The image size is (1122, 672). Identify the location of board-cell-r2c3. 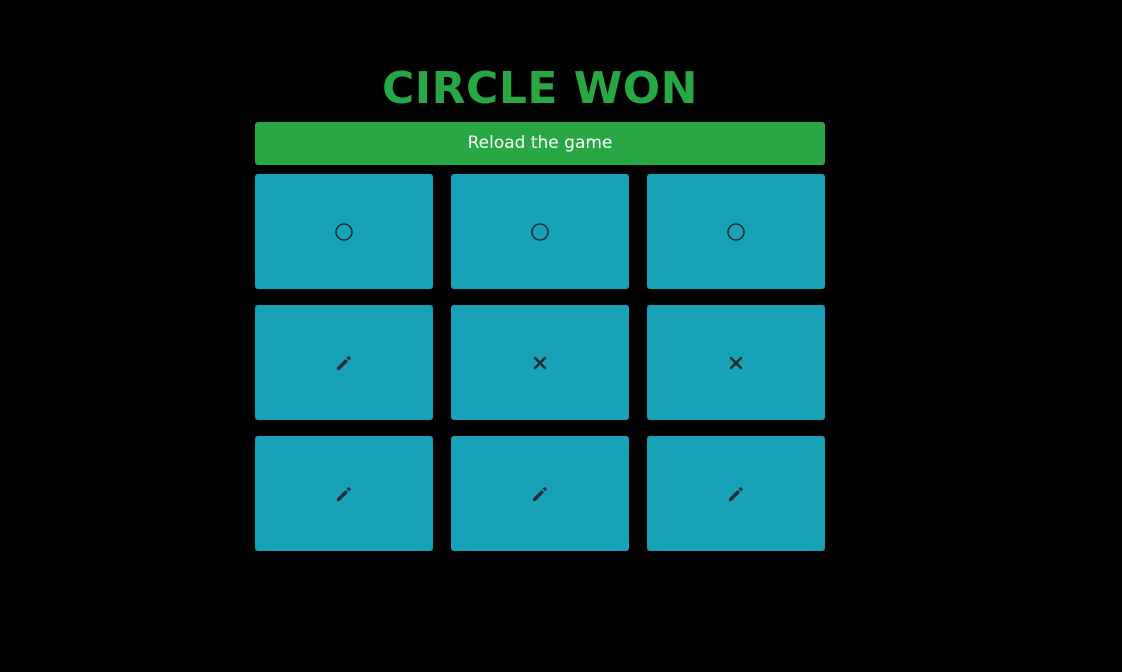
(736, 362).